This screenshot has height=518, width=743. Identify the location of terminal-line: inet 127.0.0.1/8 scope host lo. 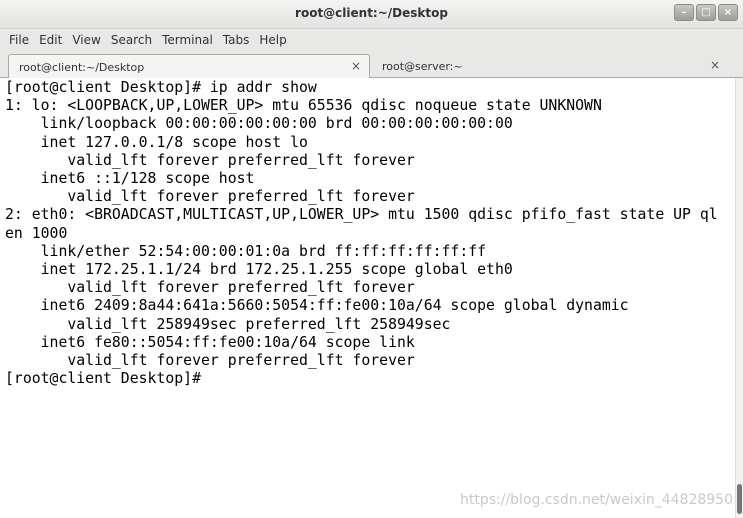
(156, 142).